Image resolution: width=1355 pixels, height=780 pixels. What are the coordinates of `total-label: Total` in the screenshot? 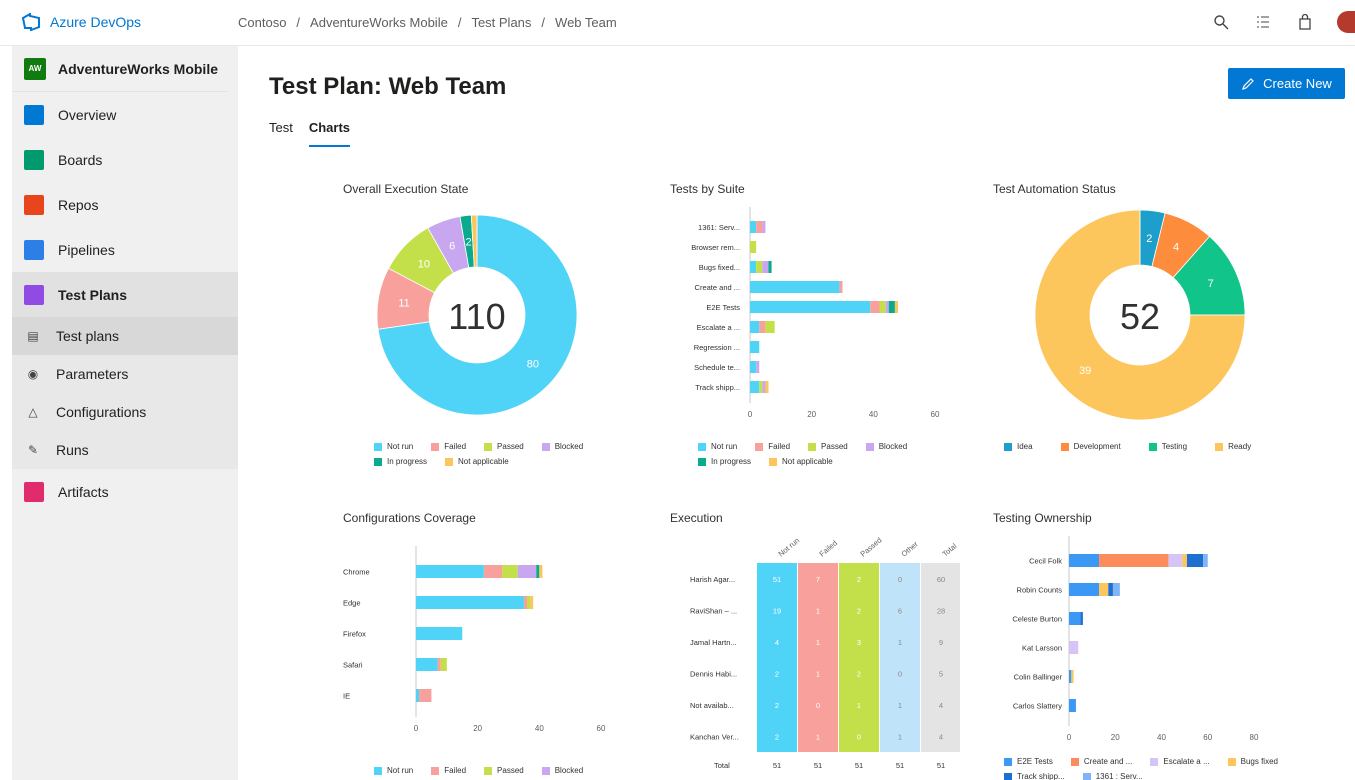 It's located at (722, 765).